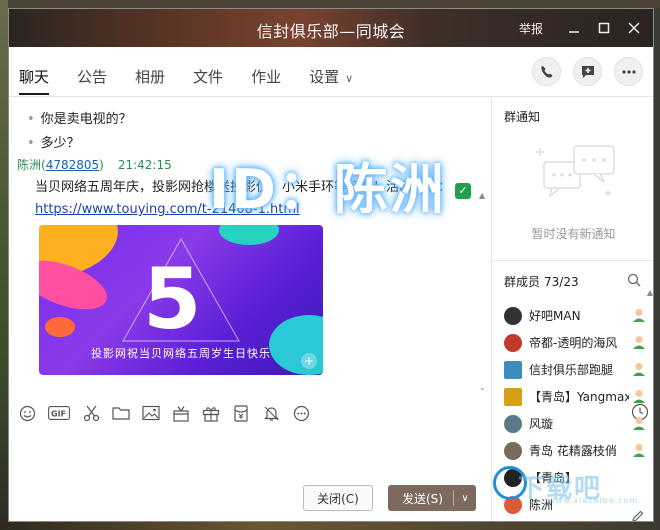  I want to click on tab-settings-label: 设置, so click(324, 77).